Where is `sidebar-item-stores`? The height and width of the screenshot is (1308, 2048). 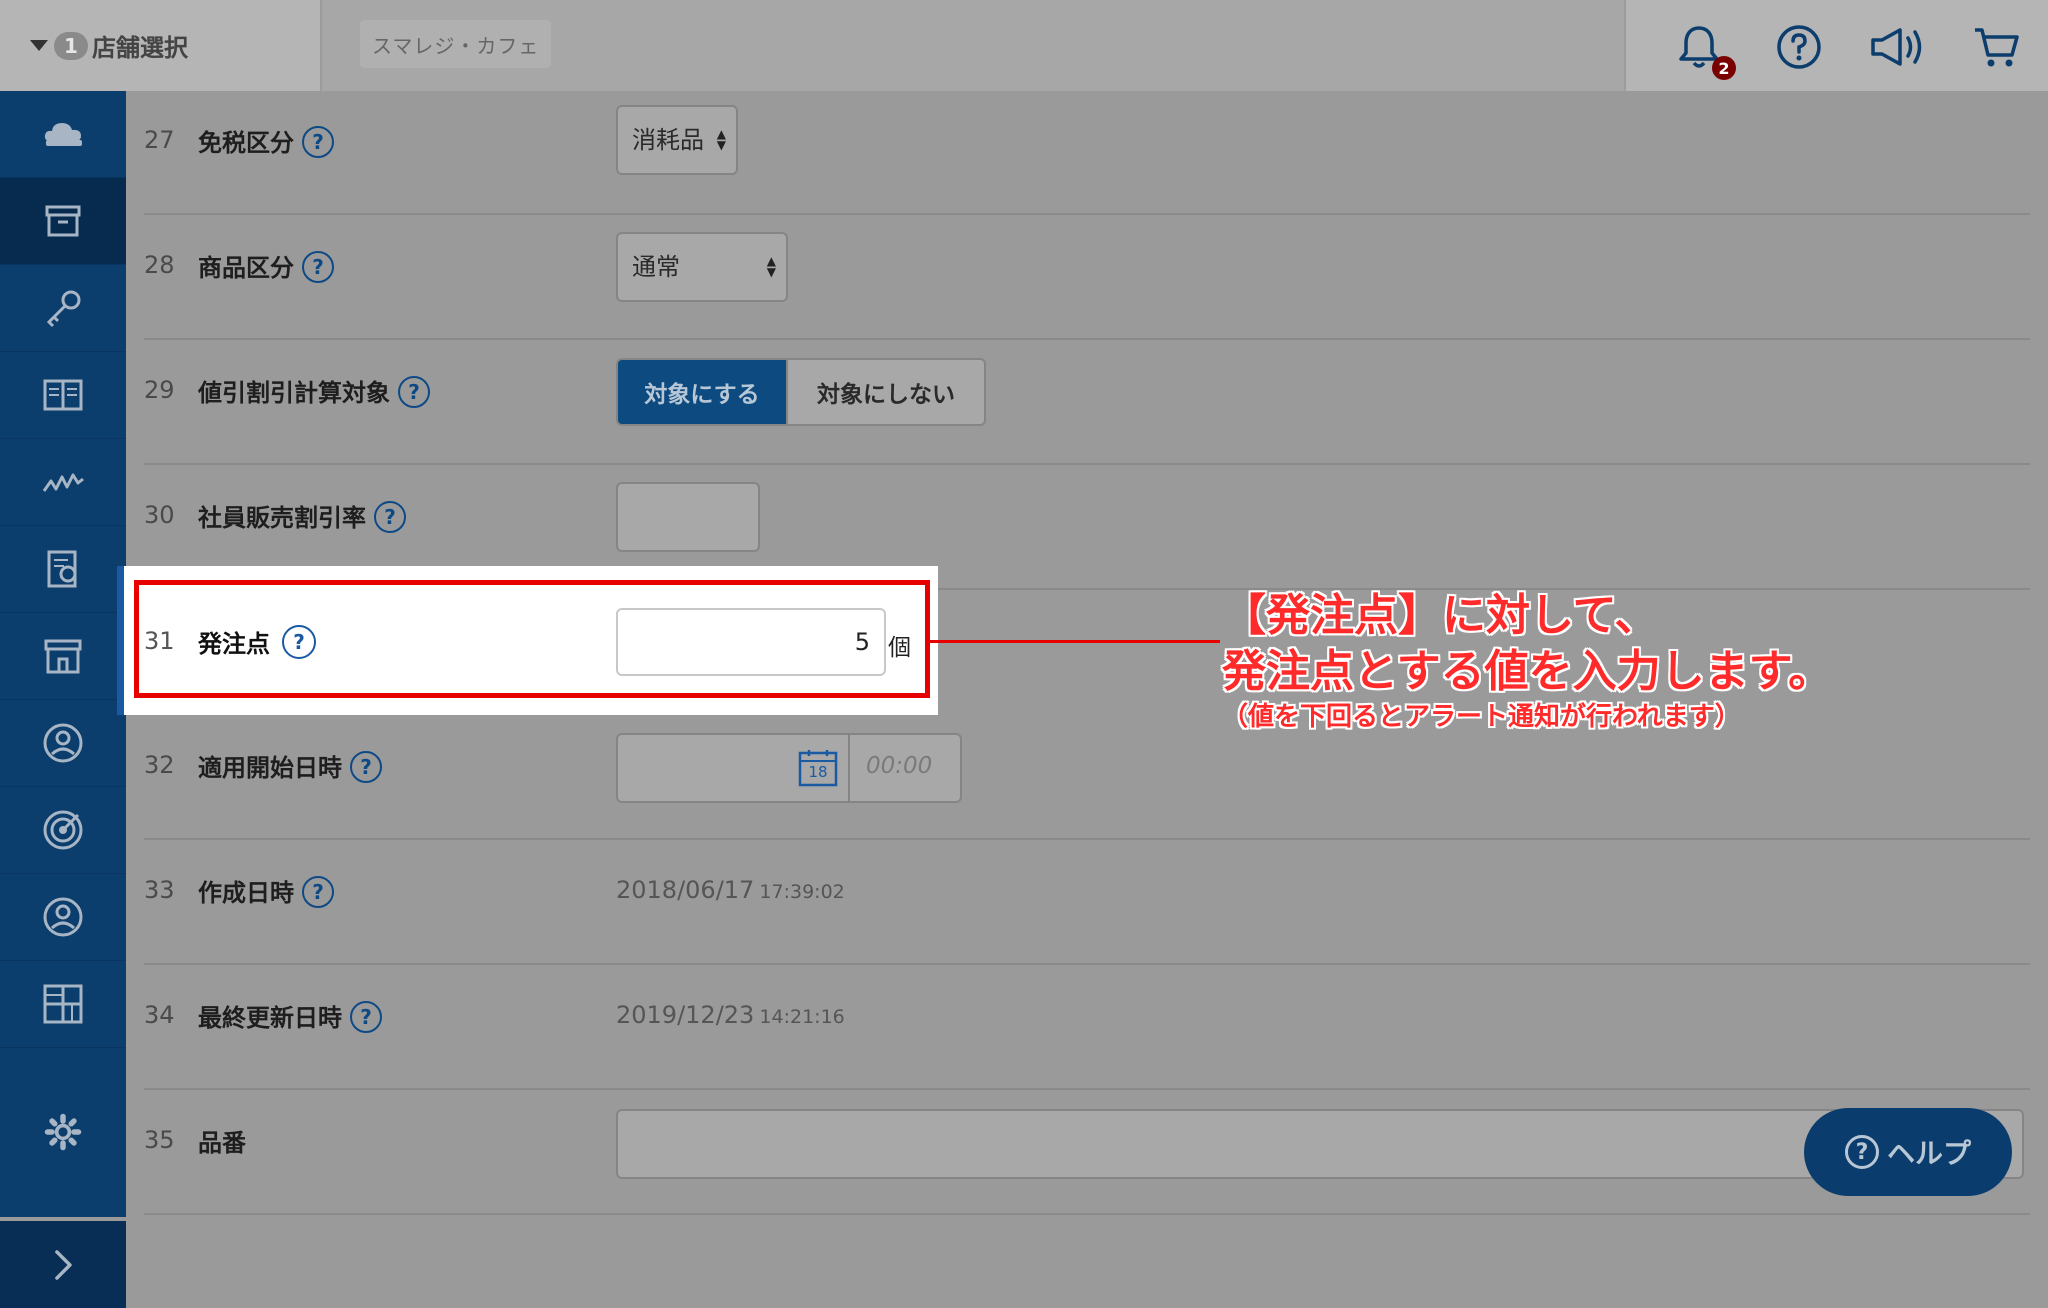 sidebar-item-stores is located at coordinates (63, 656).